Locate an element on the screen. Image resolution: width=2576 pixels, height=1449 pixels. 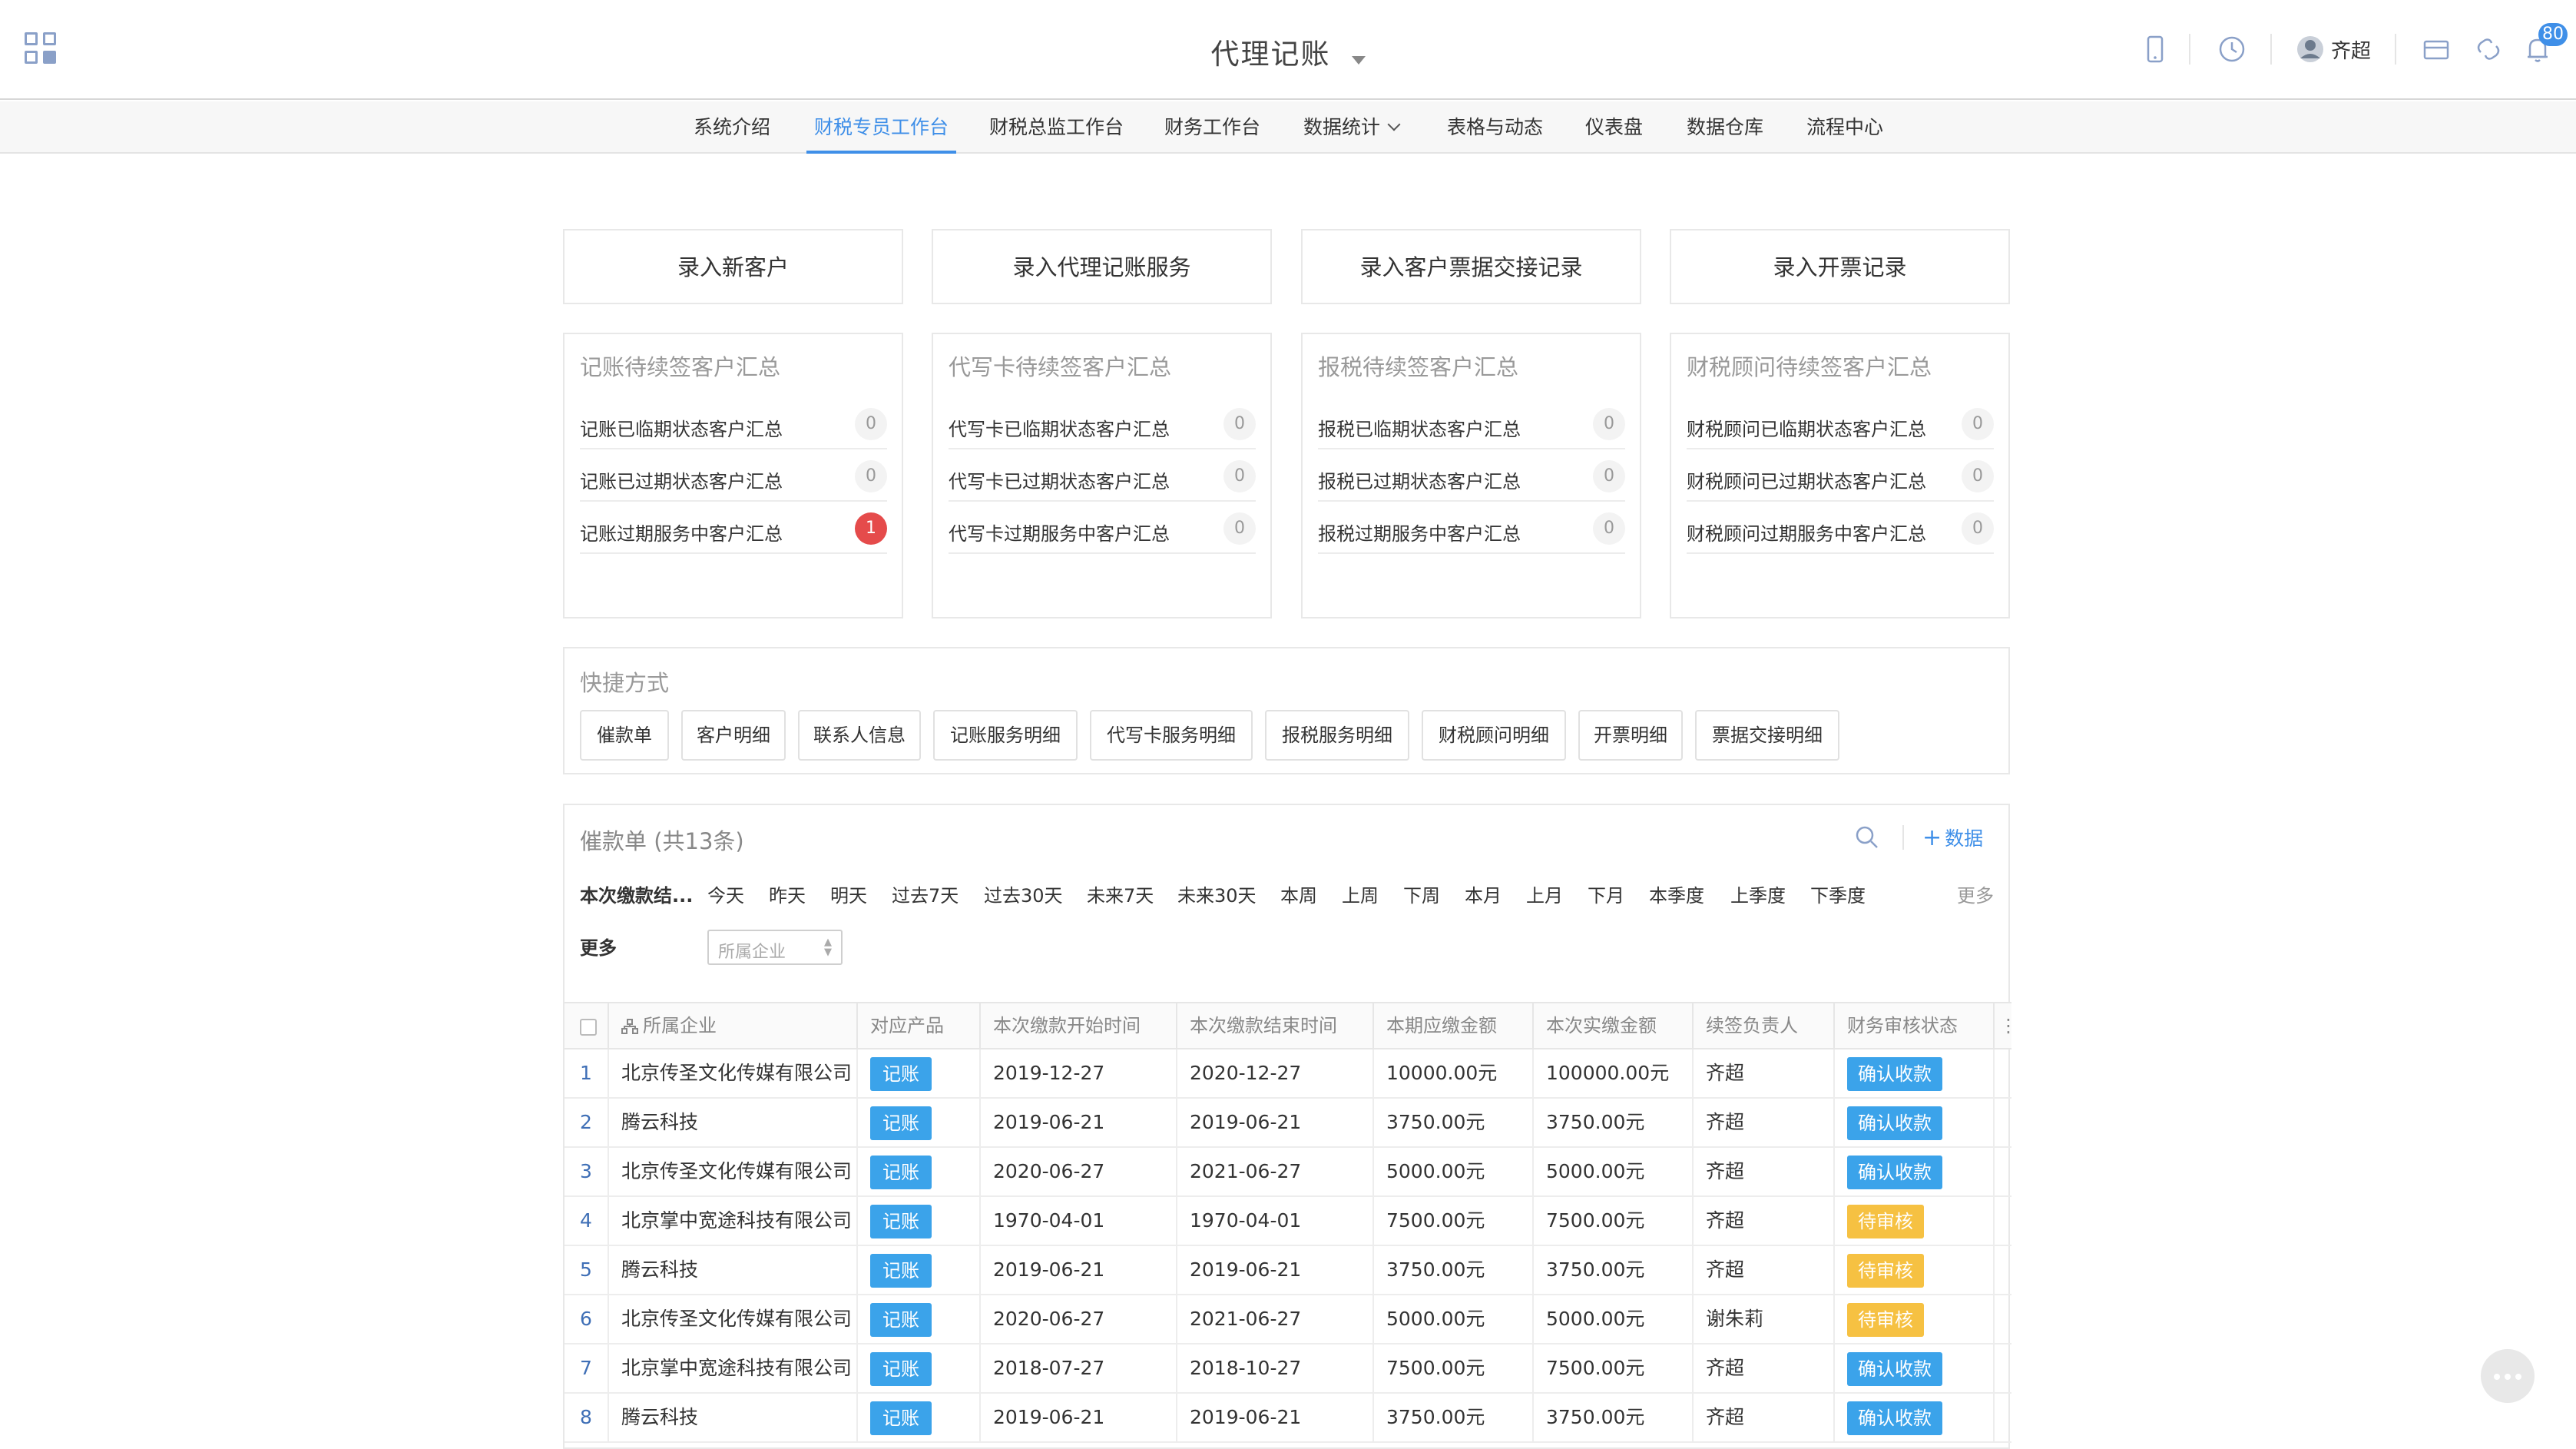
shortcut-payment-notice: 催款单 is located at coordinates (625, 735).